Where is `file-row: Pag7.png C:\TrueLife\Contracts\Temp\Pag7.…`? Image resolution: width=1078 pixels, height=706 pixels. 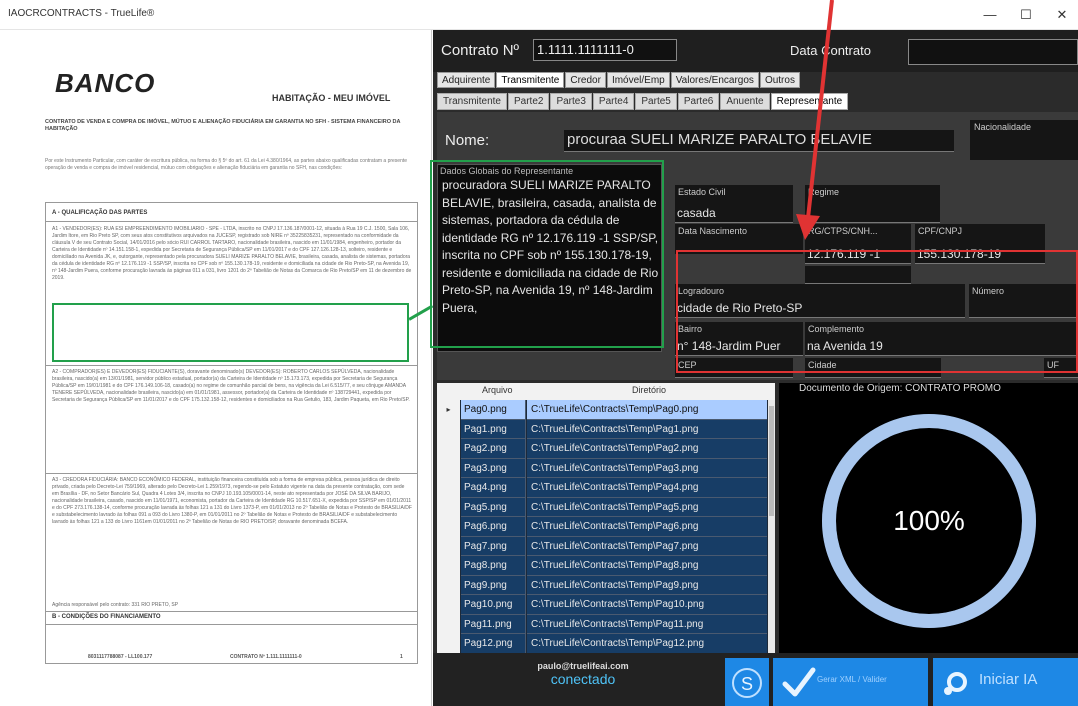 file-row: Pag7.png C:\TrueLife\Contracts\Temp\Pag7.… is located at coordinates (602, 546).